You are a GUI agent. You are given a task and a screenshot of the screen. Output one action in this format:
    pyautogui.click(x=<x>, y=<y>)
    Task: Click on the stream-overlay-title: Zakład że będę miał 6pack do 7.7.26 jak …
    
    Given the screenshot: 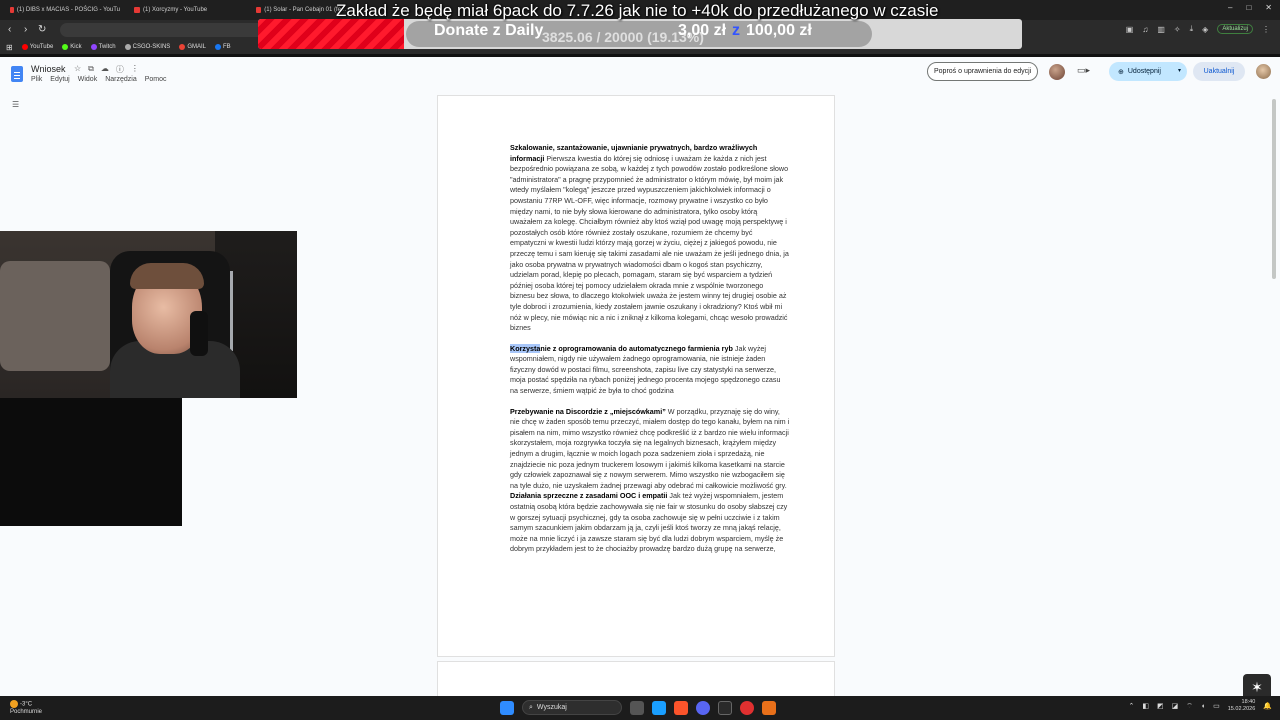 What is the action you would take?
    pyautogui.click(x=637, y=10)
    